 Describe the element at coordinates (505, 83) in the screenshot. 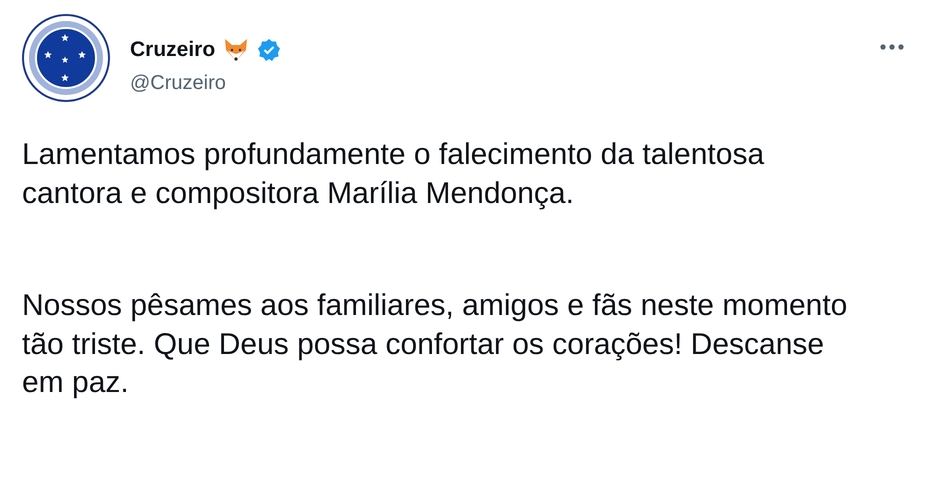

I see `account-handle: @Cruzeiro` at that location.